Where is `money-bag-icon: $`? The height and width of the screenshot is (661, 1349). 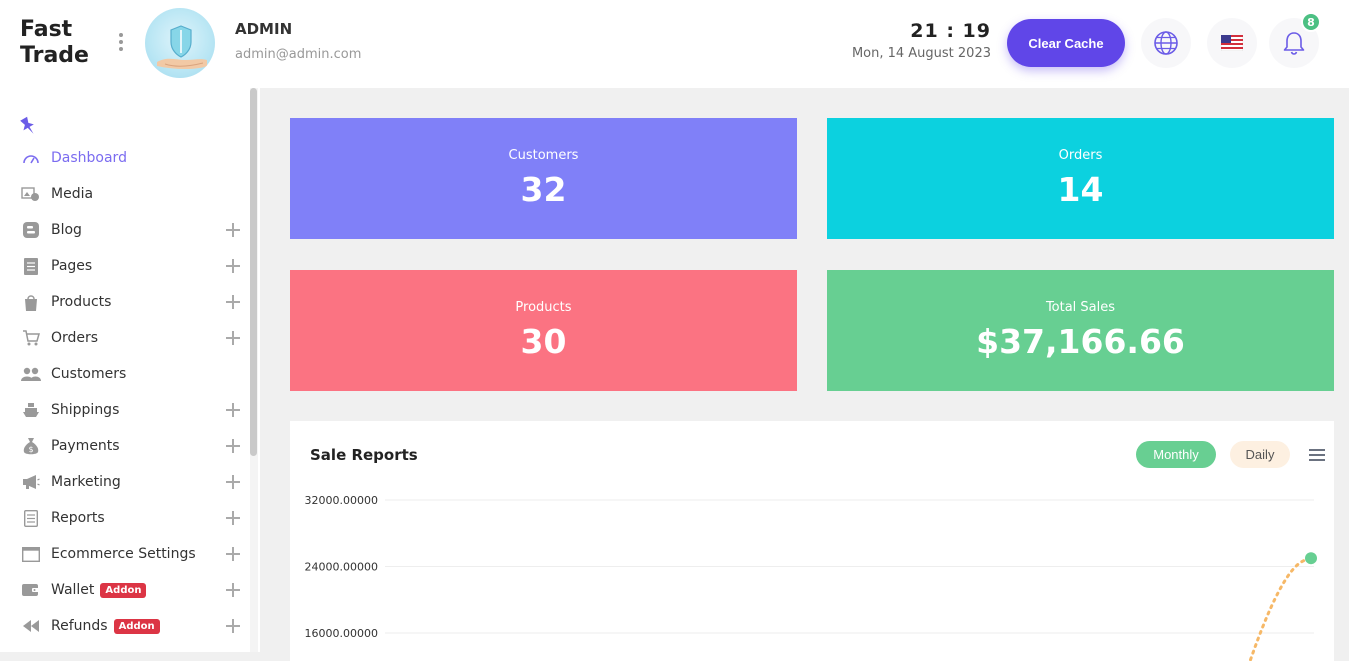
money-bag-icon: $ is located at coordinates (31, 446).